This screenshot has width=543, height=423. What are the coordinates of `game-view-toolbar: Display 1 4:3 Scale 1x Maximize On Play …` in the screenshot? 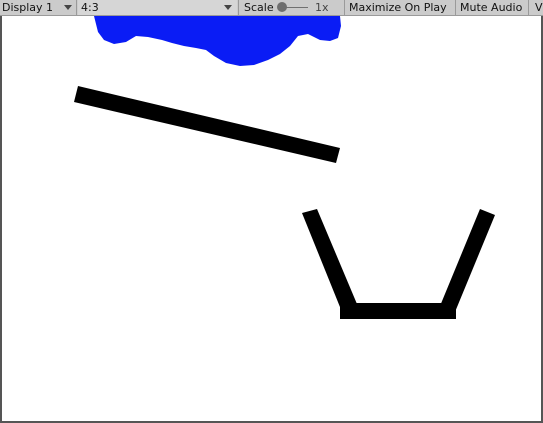 It's located at (271, 8).